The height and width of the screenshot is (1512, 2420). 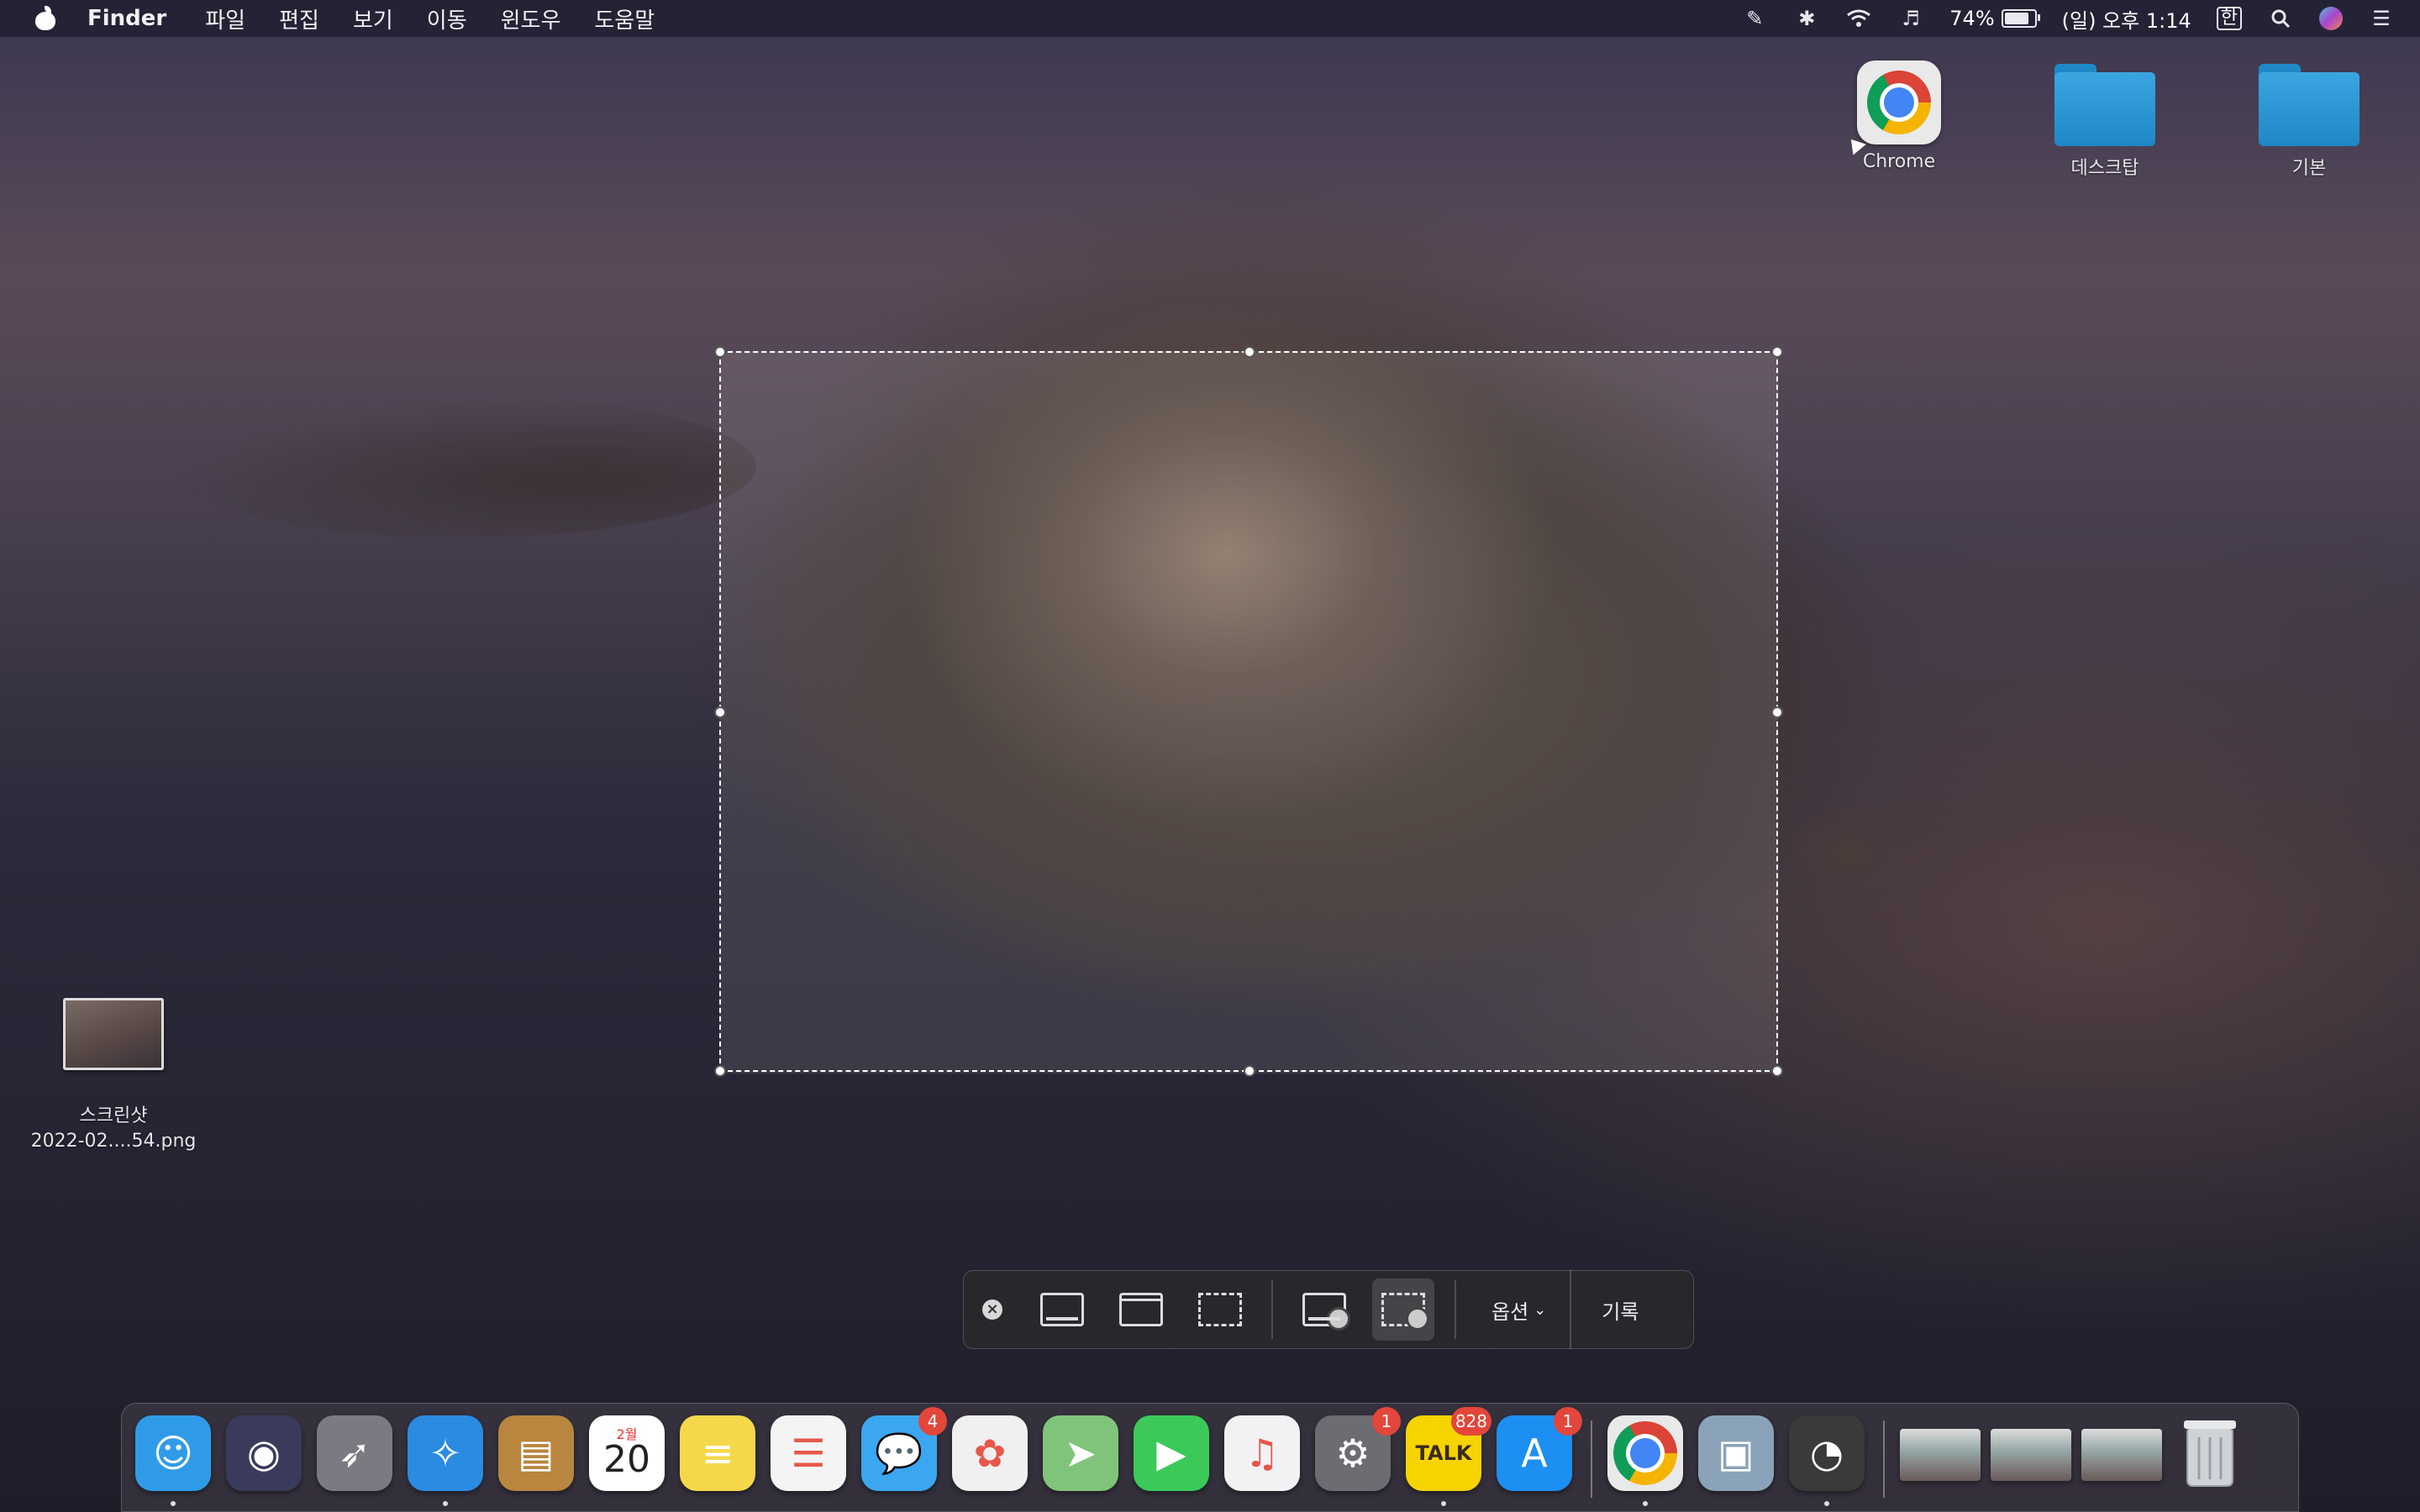 What do you see at coordinates (809, 1453) in the screenshot?
I see `dock-app-reminders: ☰` at bounding box center [809, 1453].